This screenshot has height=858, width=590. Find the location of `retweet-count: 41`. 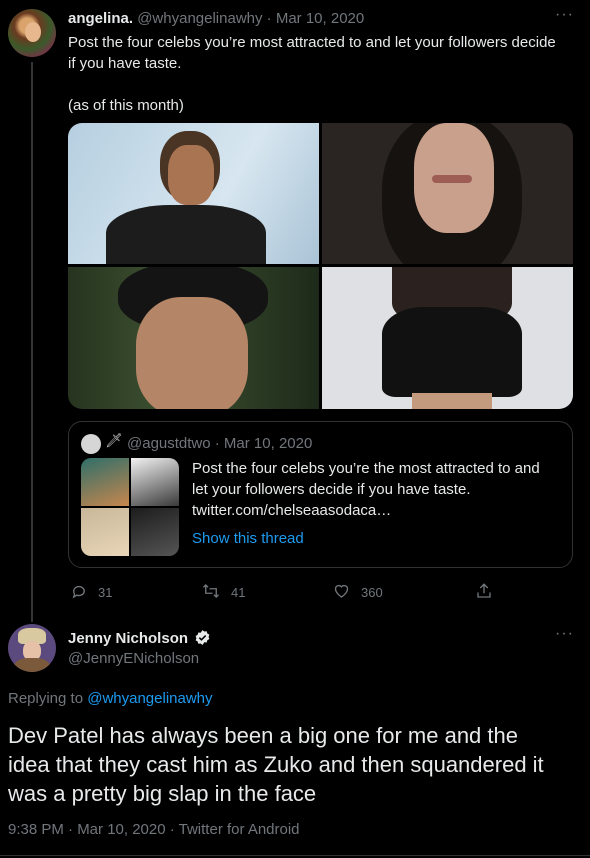

retweet-count: 41 is located at coordinates (238, 592).